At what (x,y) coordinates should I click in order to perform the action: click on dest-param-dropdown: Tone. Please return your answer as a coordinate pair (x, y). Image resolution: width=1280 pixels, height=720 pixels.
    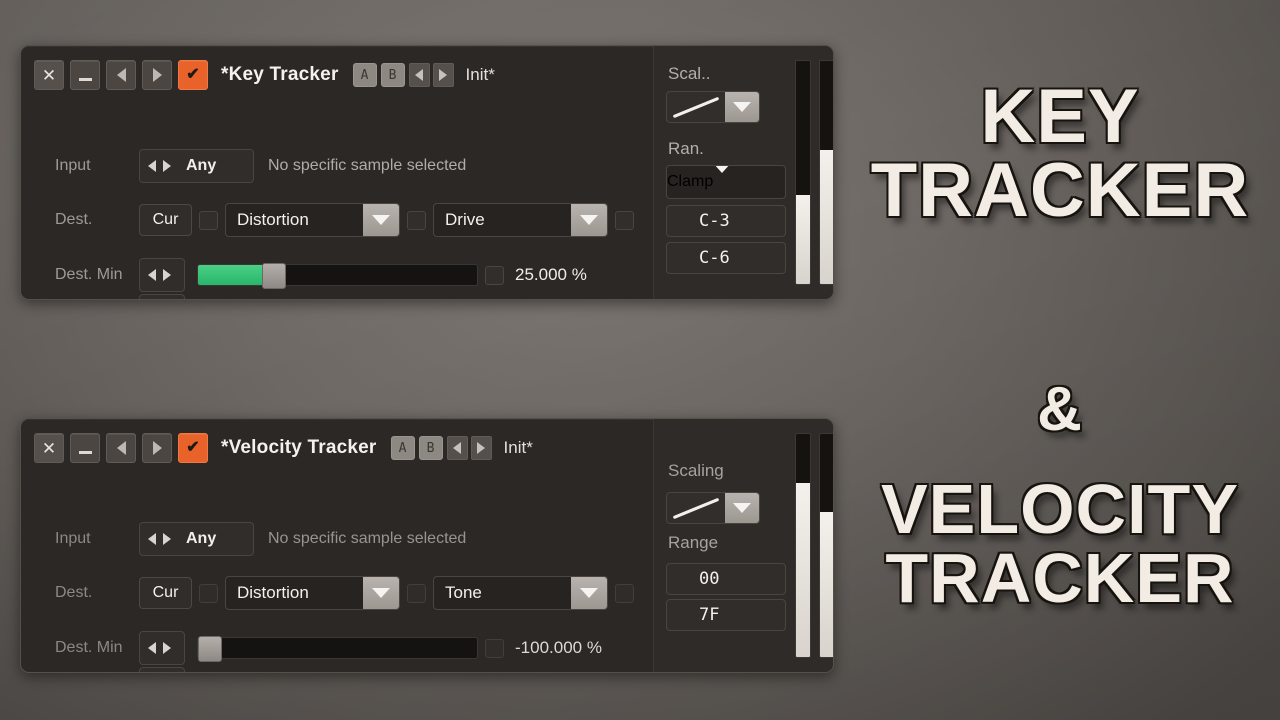
    Looking at the image, I should click on (520, 593).